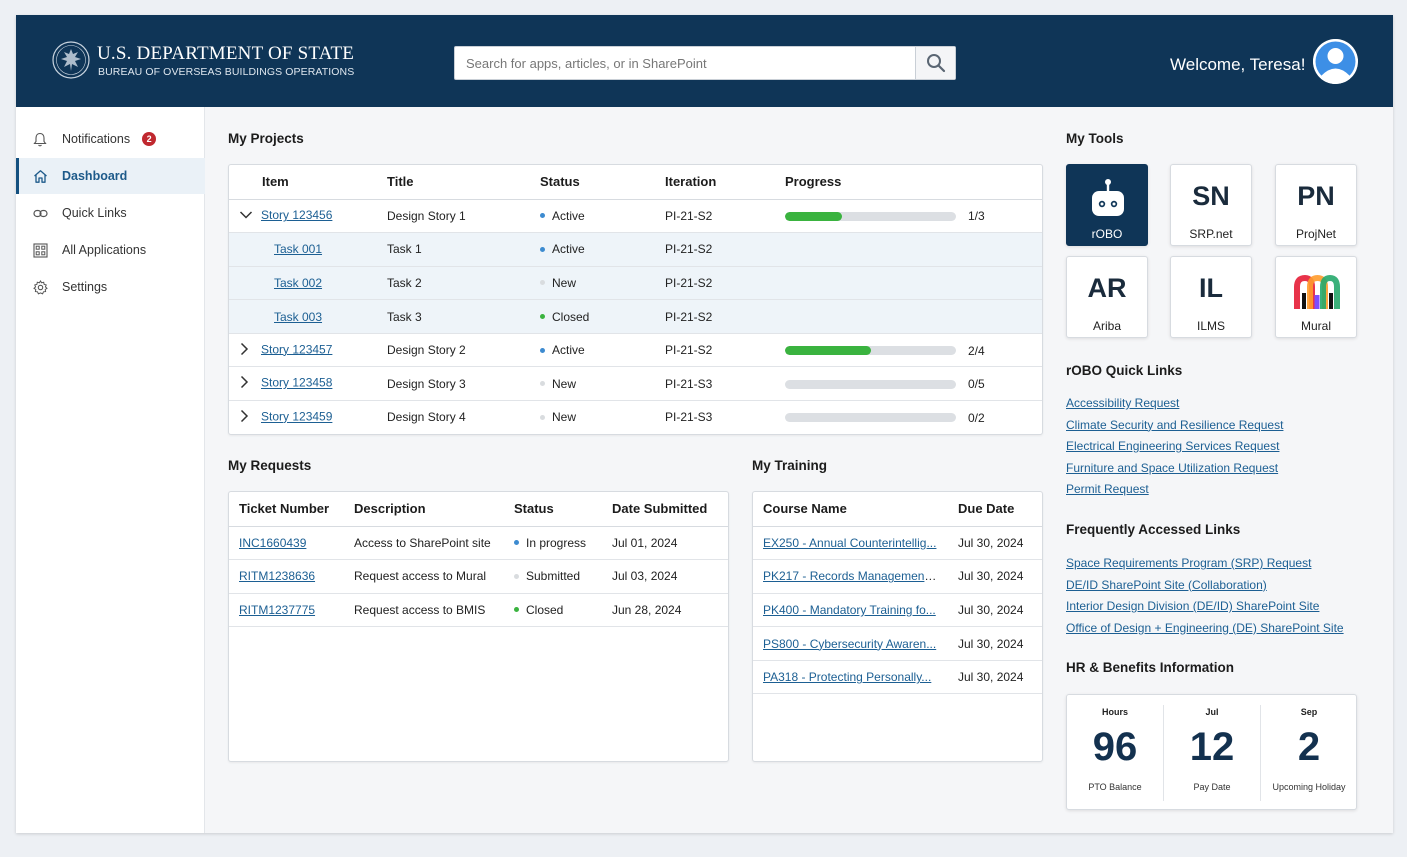 This screenshot has width=1407, height=857. What do you see at coordinates (1124, 370) in the screenshot?
I see `robo-links-title: rOBO Quick Links` at bounding box center [1124, 370].